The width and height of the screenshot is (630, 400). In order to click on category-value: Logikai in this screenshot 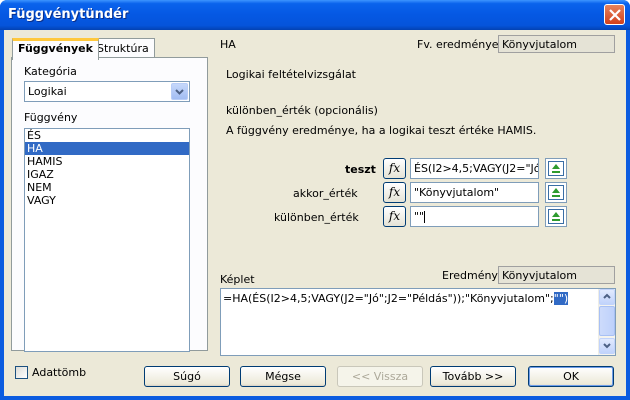, I will do `click(47, 91)`.